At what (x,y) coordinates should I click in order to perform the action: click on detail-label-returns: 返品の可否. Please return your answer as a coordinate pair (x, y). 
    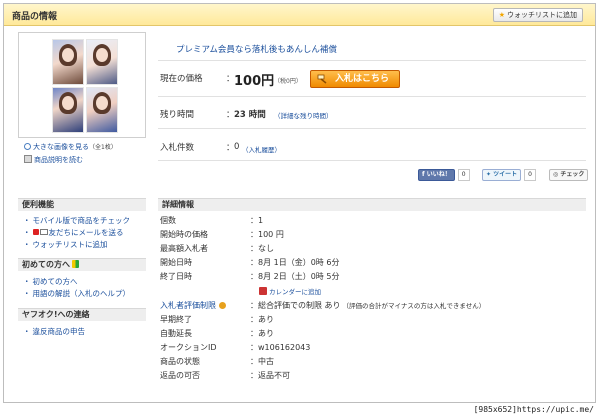
    Looking at the image, I should click on (180, 375).